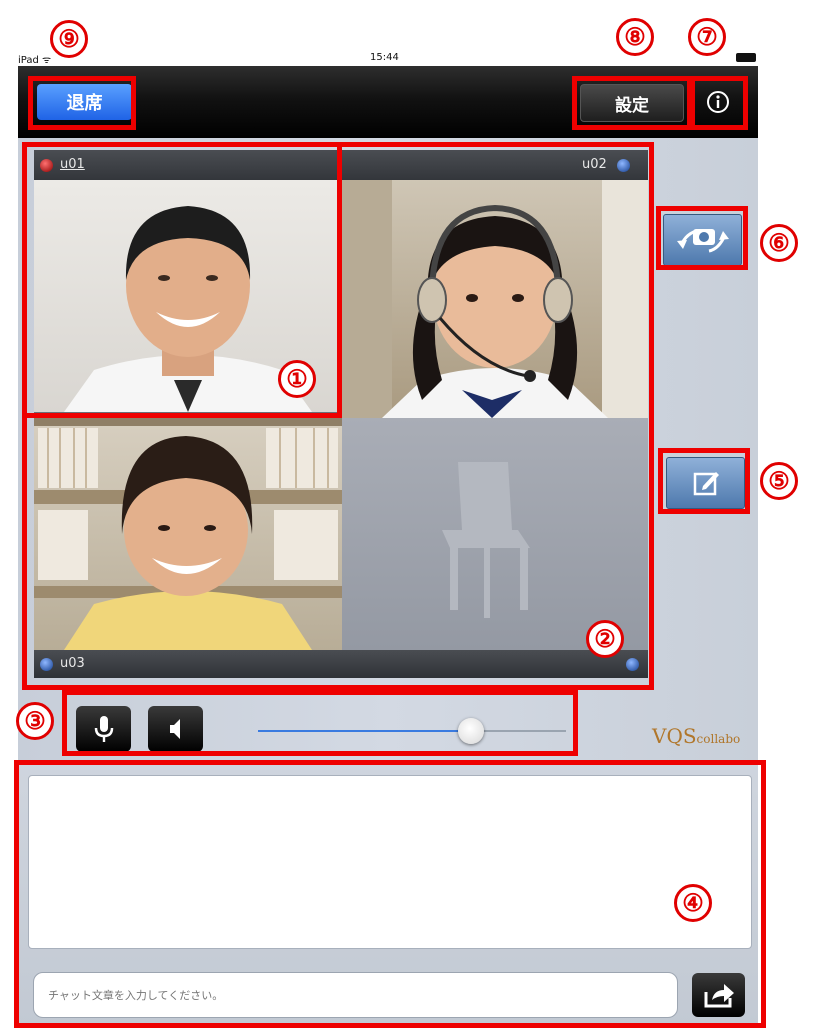 Image resolution: width=814 pixels, height=1028 pixels. What do you see at coordinates (718, 739) in the screenshot?
I see `logo-sub-text: collabo` at bounding box center [718, 739].